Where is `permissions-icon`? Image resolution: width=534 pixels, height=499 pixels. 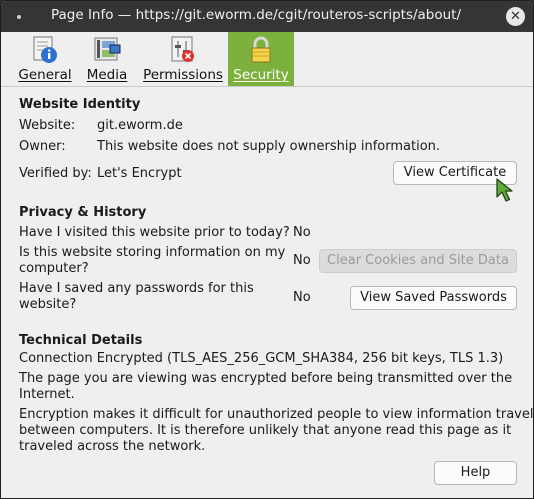
permissions-icon is located at coordinates (182, 49).